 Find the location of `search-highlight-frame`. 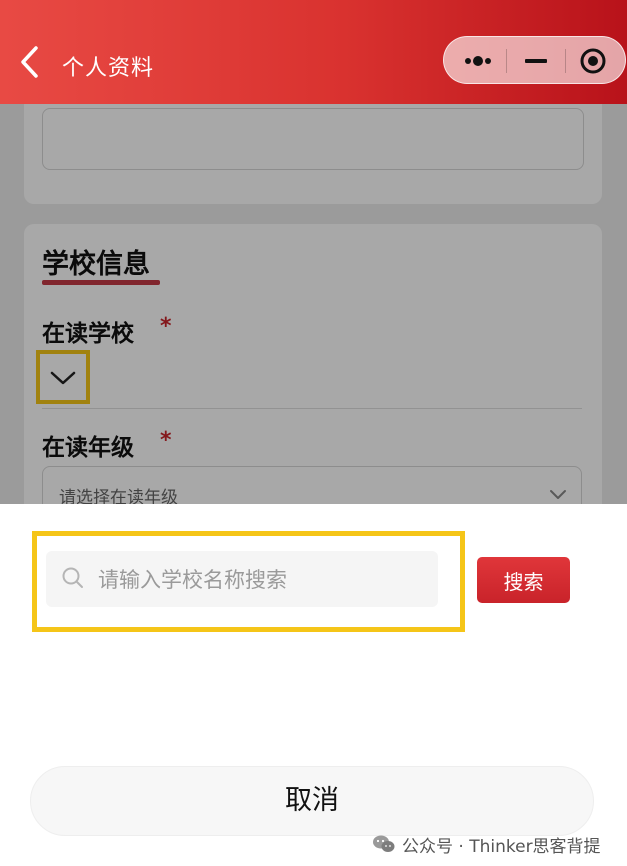

search-highlight-frame is located at coordinates (248, 581).